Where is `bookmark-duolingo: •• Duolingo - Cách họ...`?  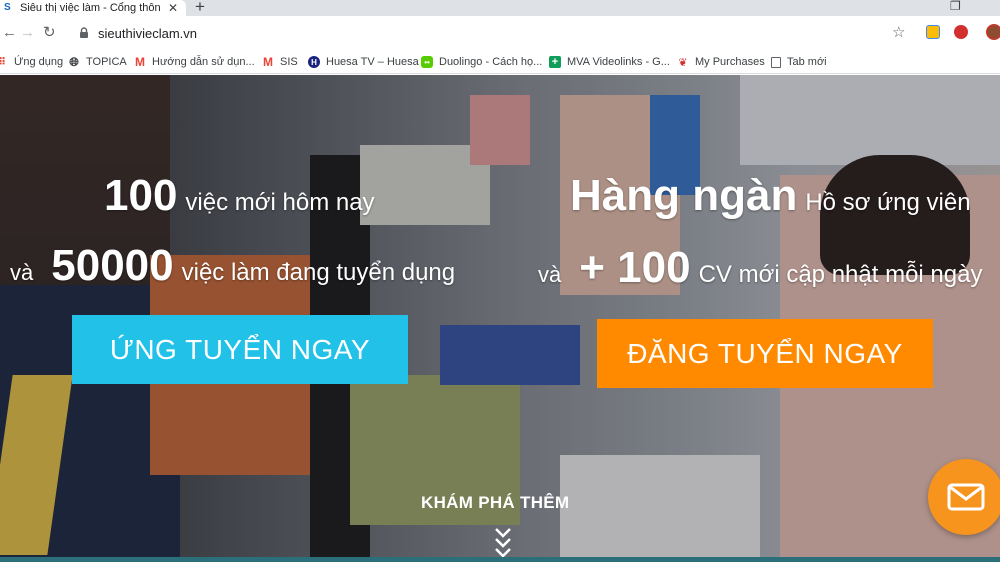 bookmark-duolingo: •• Duolingo - Cách họ... is located at coordinates (481, 62).